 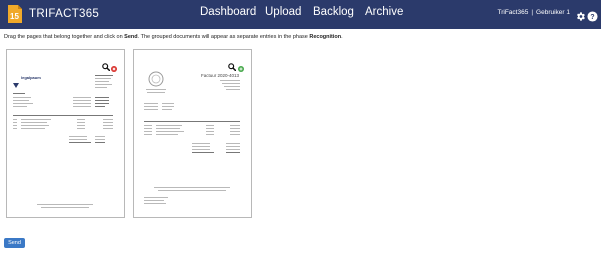 I want to click on plus-circle-icon, so click(x=241, y=65).